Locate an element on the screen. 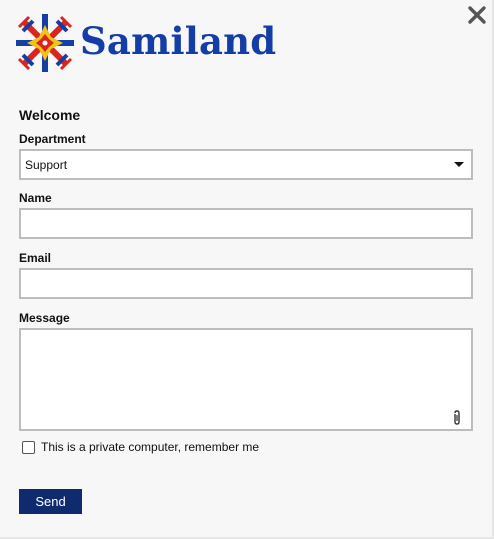  department-label: Department is located at coordinates (52, 139).